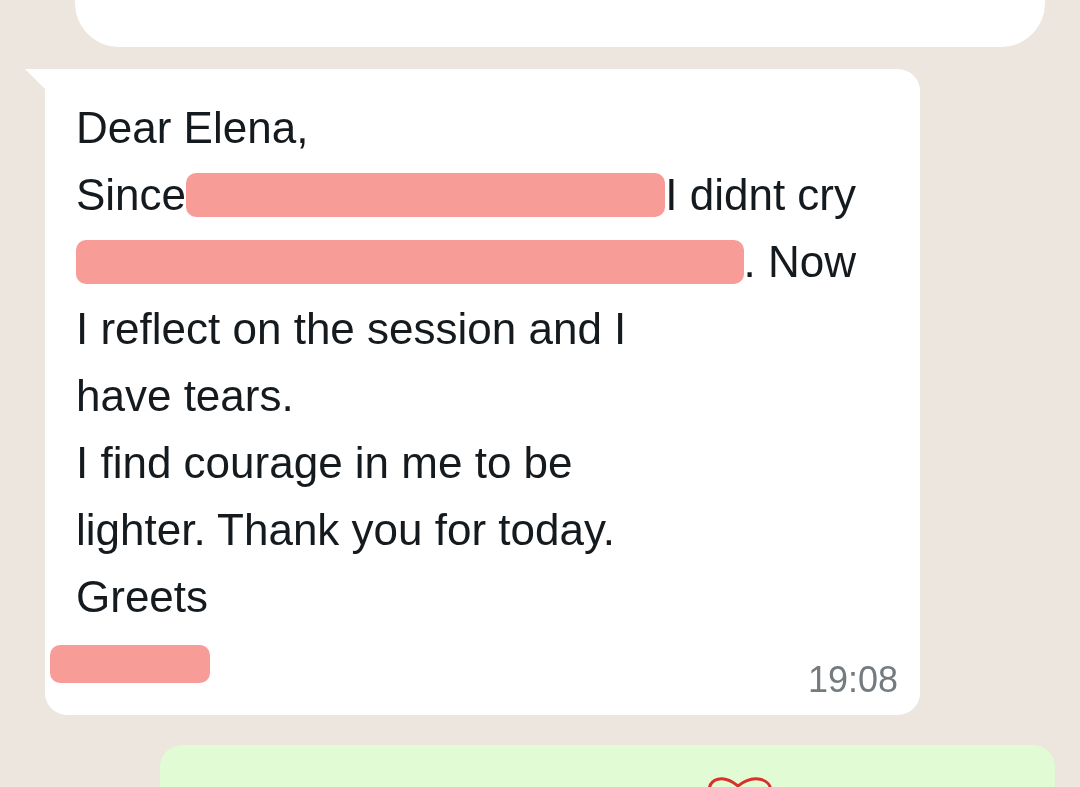  What do you see at coordinates (345, 530) in the screenshot?
I see `message-text: lighter. Thank you for today.` at bounding box center [345, 530].